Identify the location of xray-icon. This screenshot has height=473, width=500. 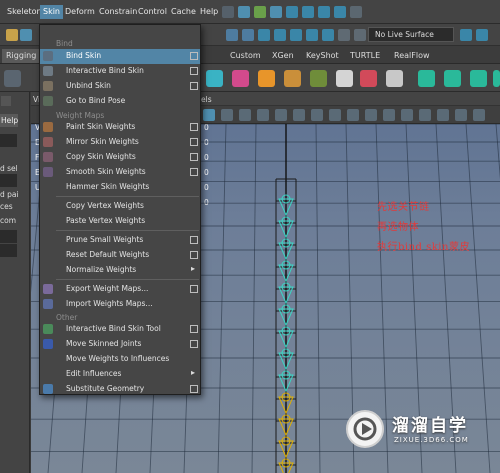
(335, 115).